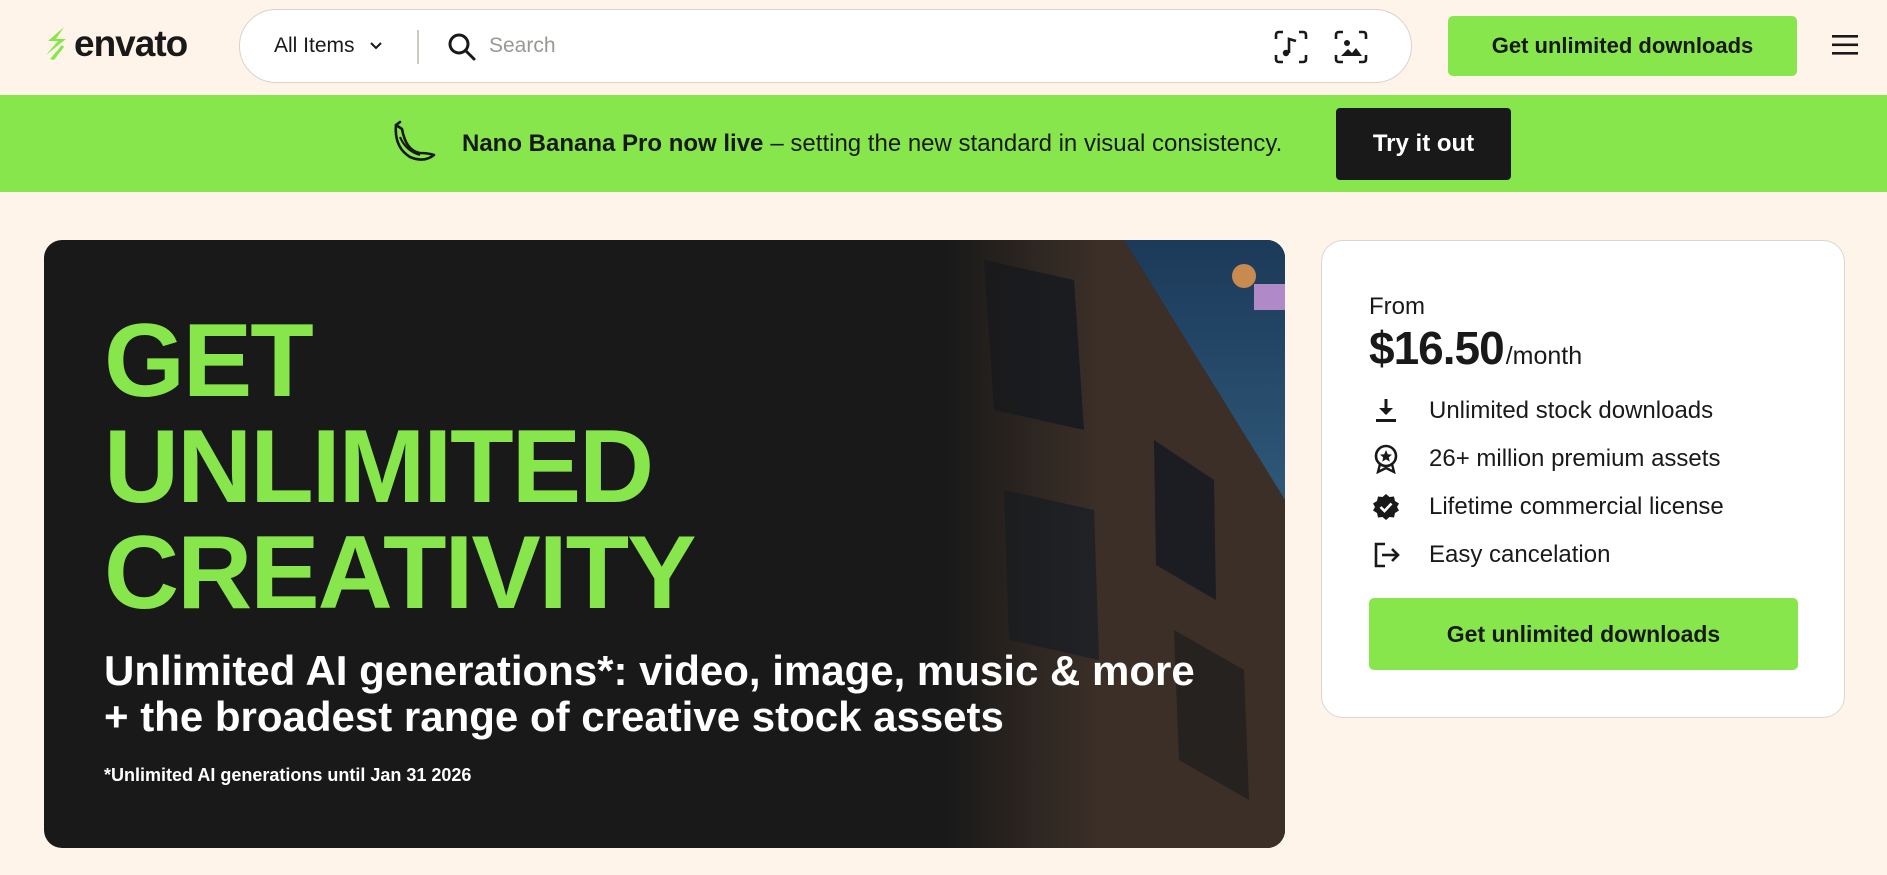  Describe the element at coordinates (1571, 410) in the screenshot. I see `feature-label: Unlimited stock downloads` at that location.